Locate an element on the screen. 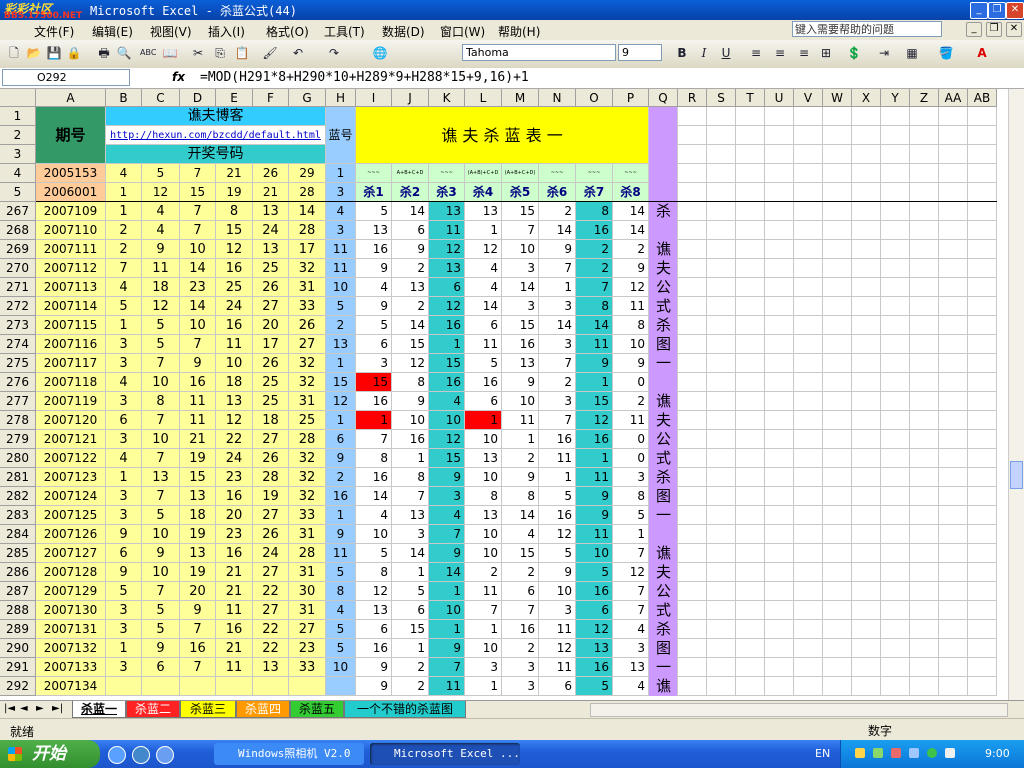  draw-number-cell: 1 is located at coordinates (124, 648).